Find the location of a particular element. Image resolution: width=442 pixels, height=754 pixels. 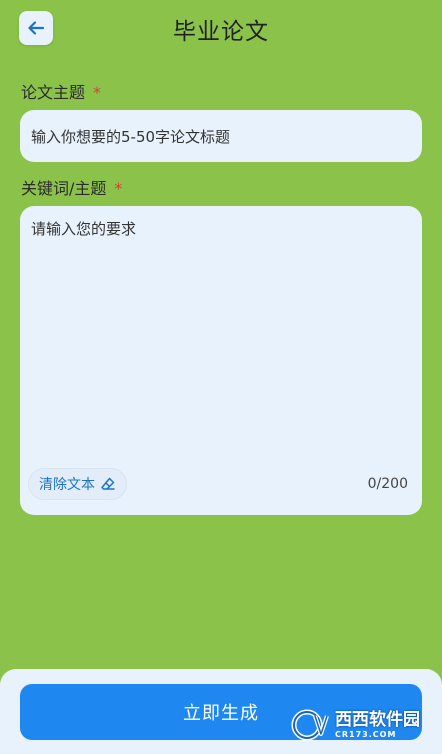

topic-label-text: 论文主题 is located at coordinates (53, 92).